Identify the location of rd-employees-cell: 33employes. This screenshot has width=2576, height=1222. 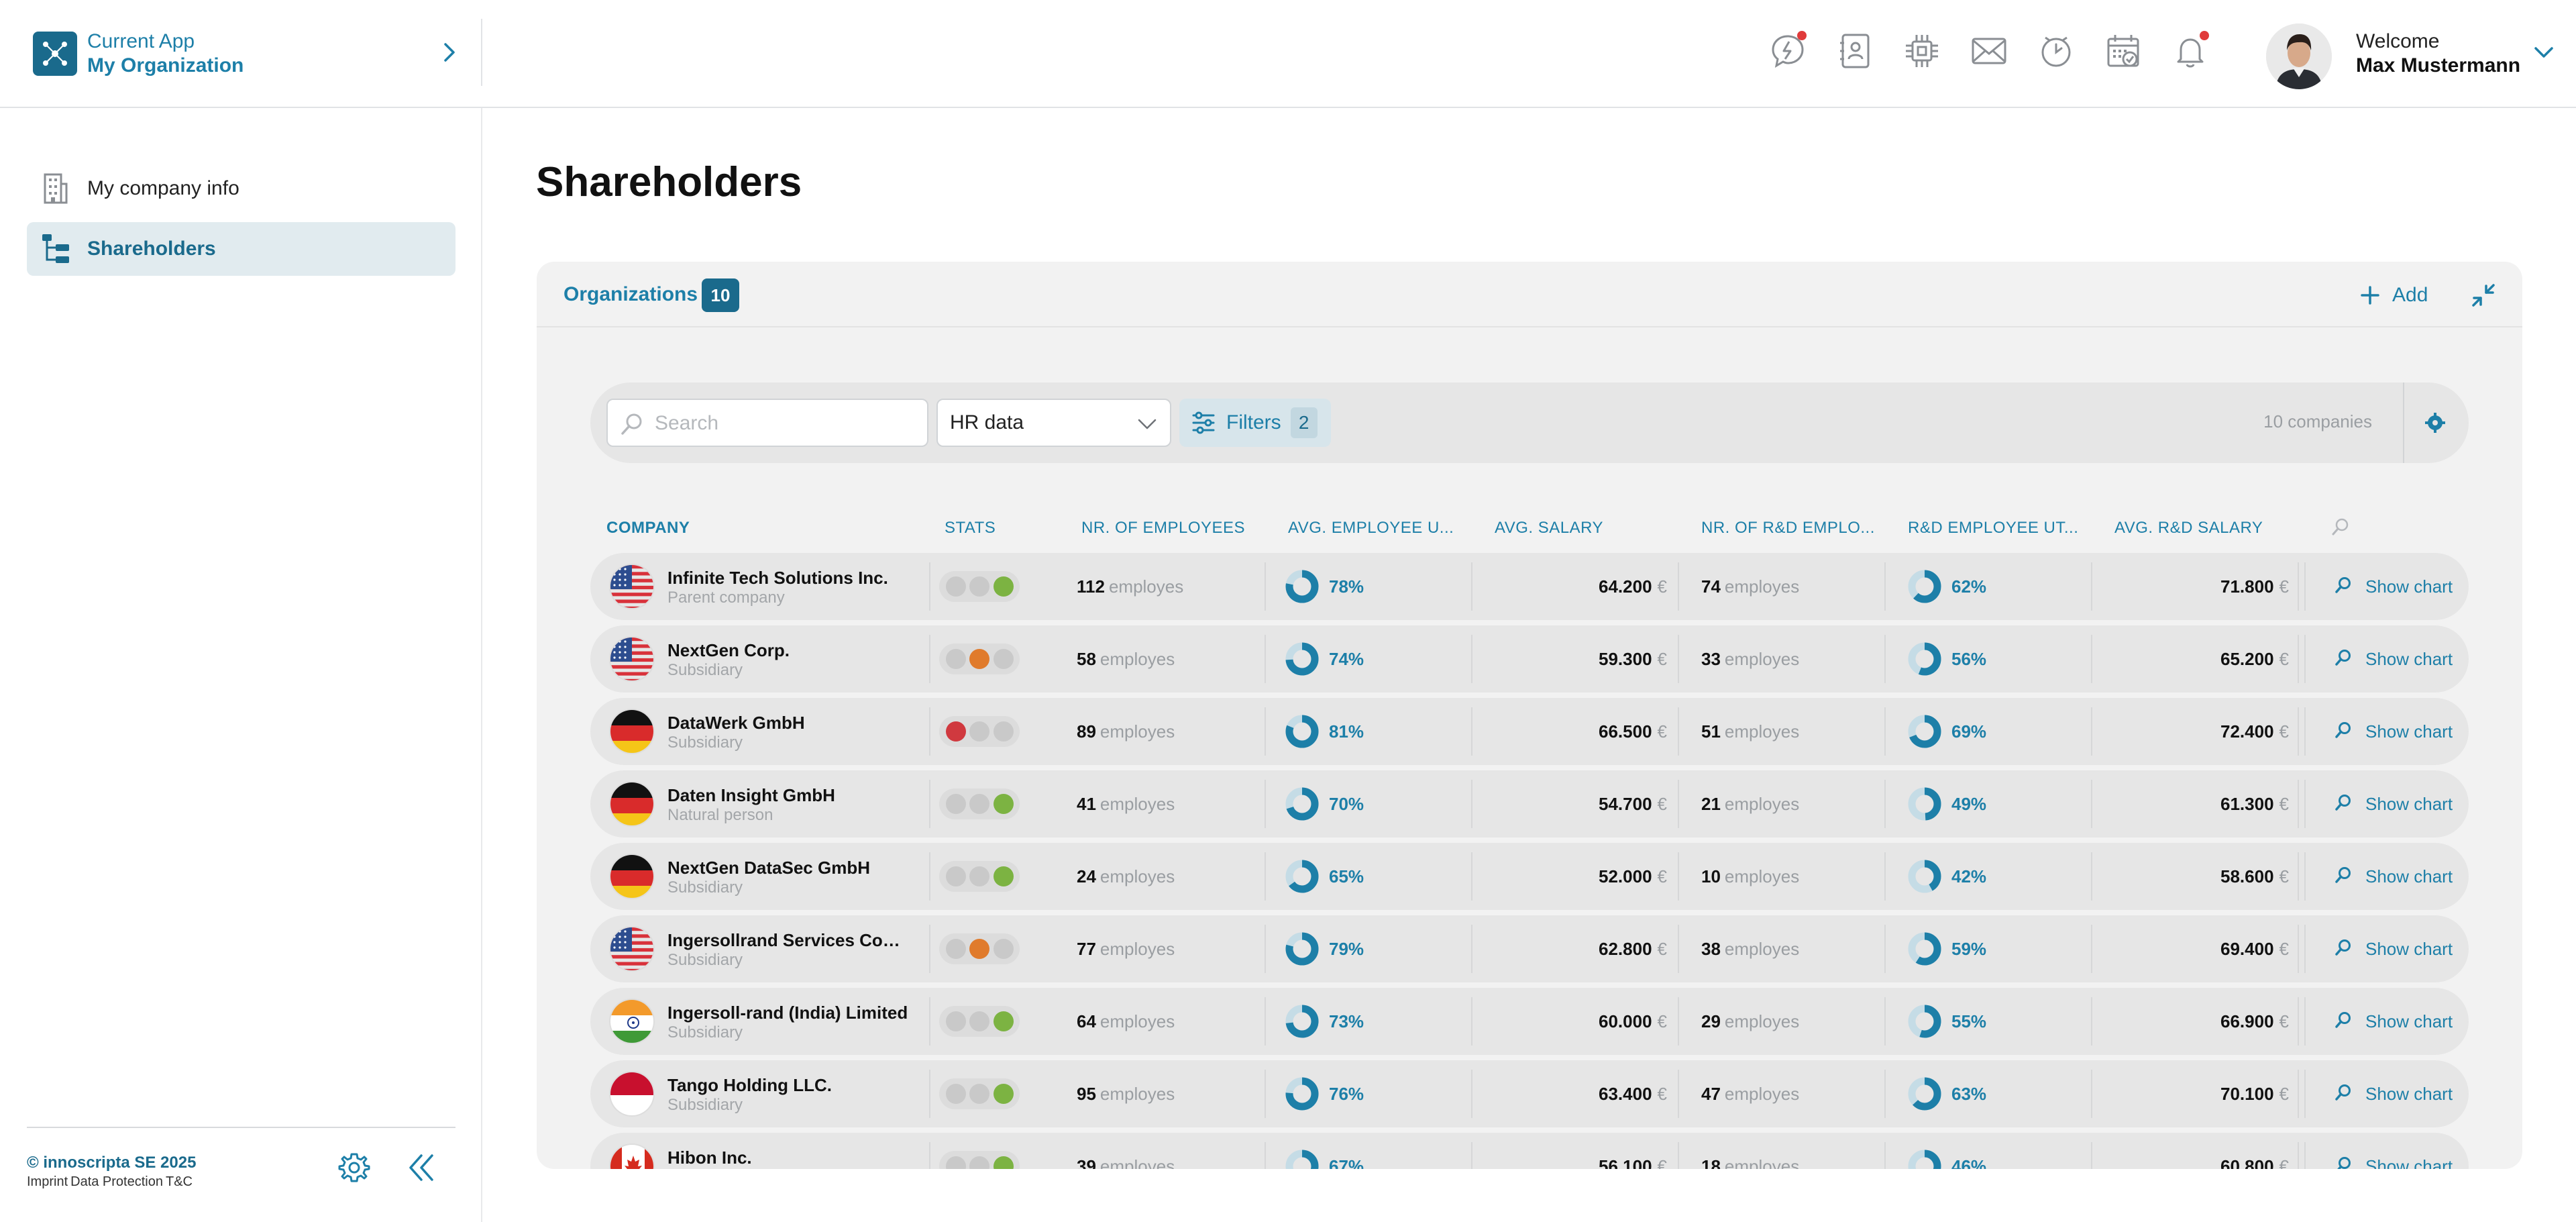
(1750, 659).